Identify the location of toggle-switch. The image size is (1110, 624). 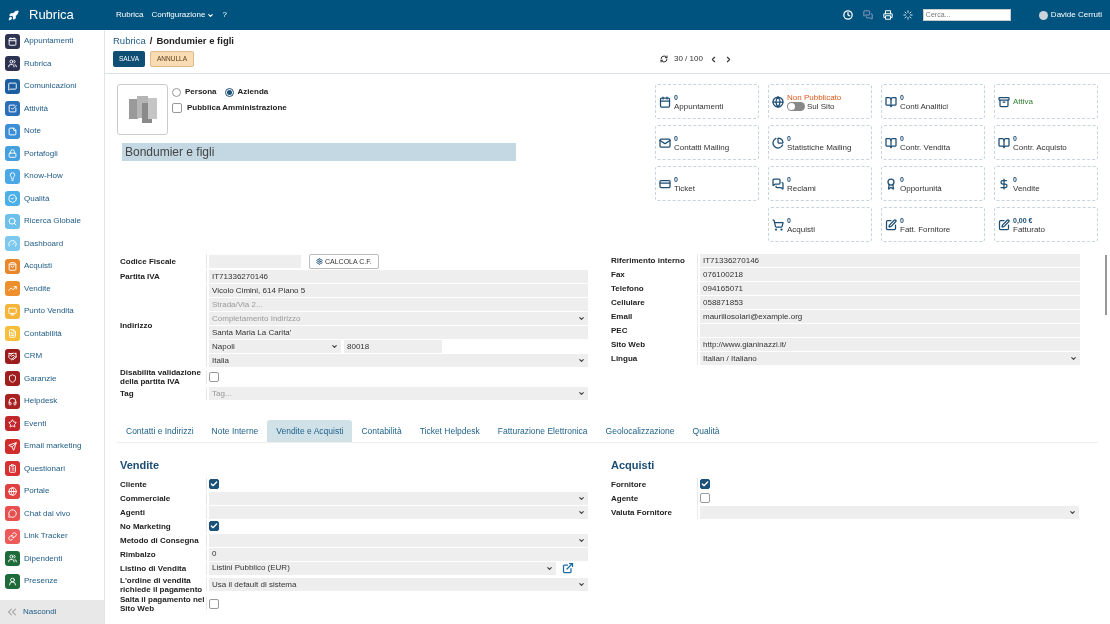
(796, 106).